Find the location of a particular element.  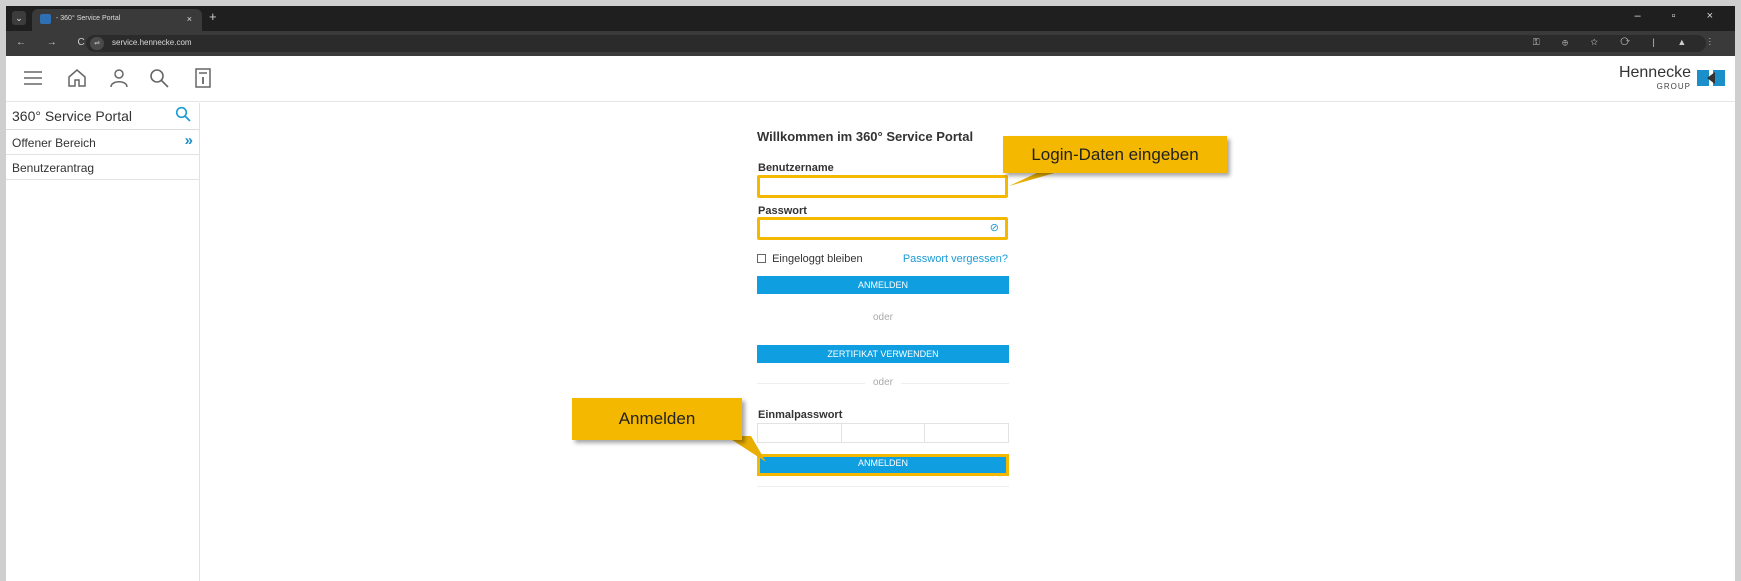

separator-line is located at coordinates (883, 486).